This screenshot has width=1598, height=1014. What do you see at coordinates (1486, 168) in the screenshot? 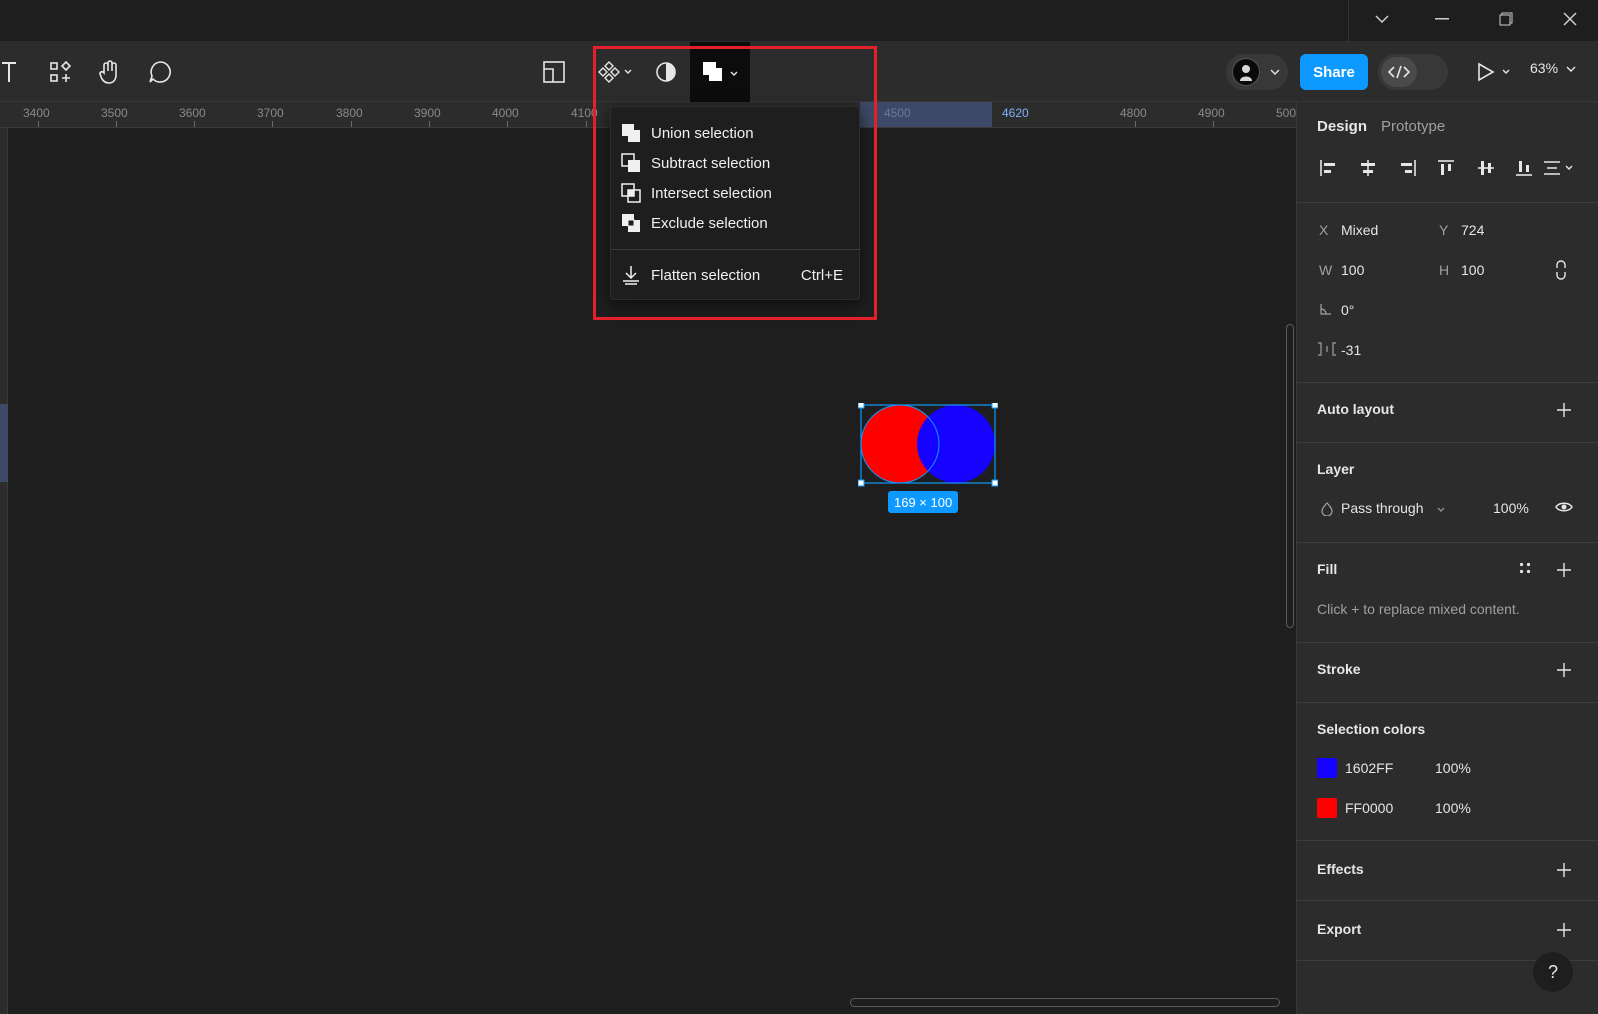
I see `align-vertical-center-icon` at bounding box center [1486, 168].